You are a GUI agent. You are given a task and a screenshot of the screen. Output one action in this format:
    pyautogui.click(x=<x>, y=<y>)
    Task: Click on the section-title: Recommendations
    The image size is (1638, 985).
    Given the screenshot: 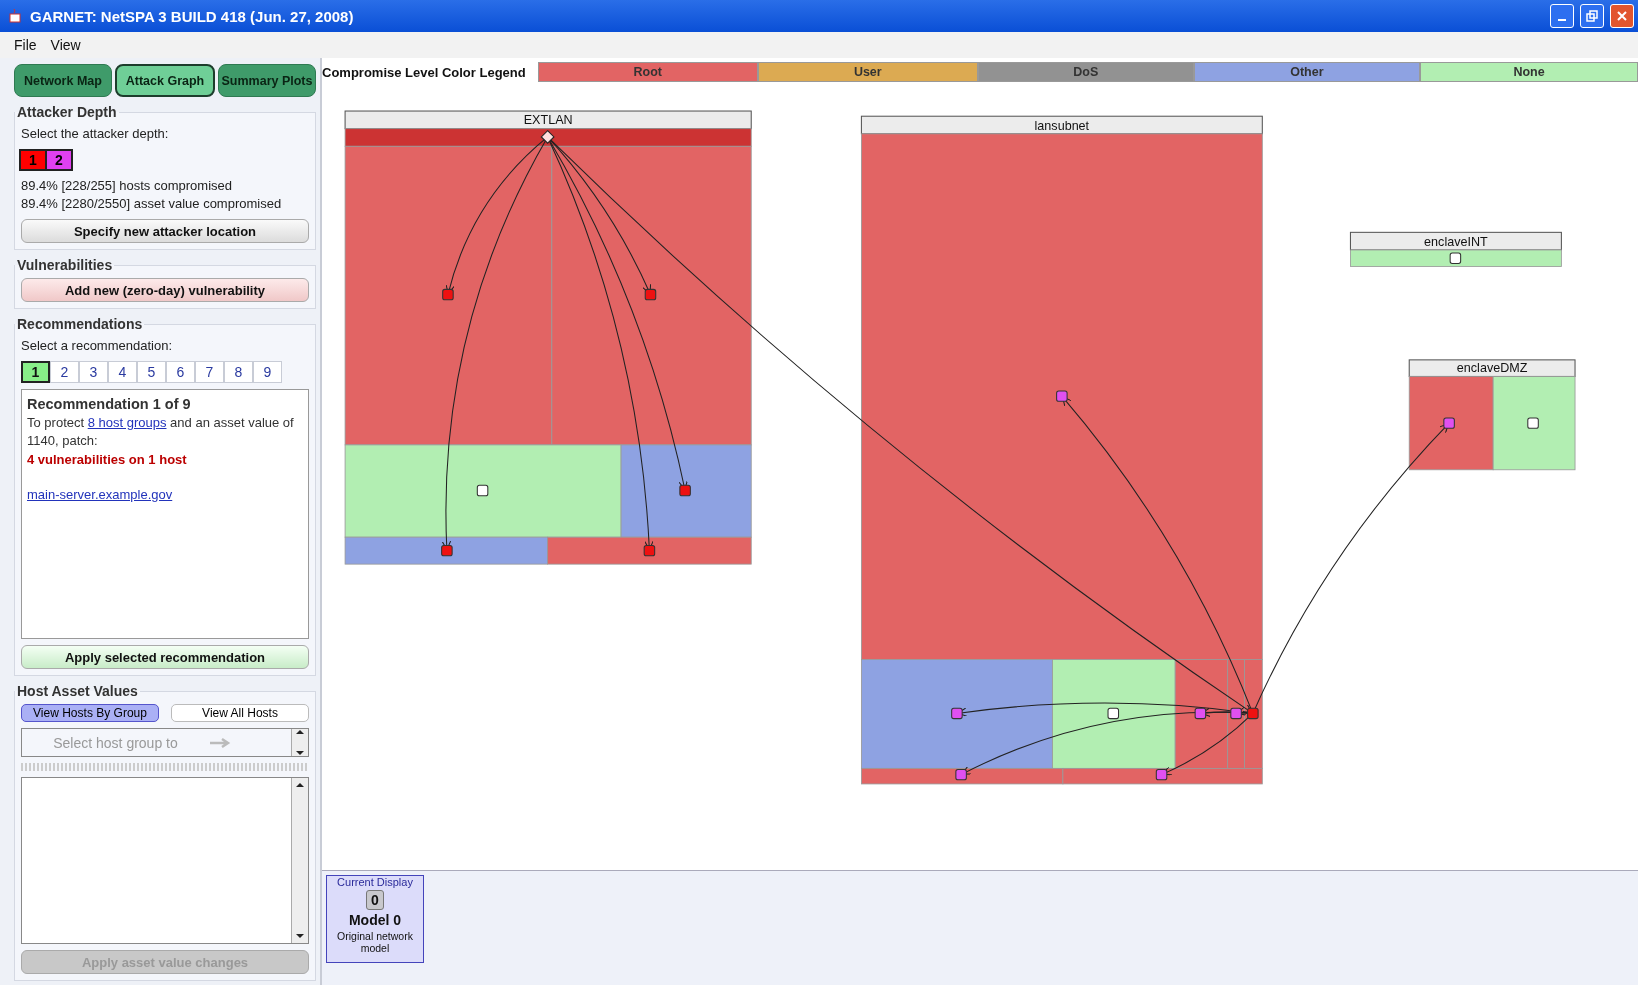 What is the action you would take?
    pyautogui.click(x=80, y=324)
    